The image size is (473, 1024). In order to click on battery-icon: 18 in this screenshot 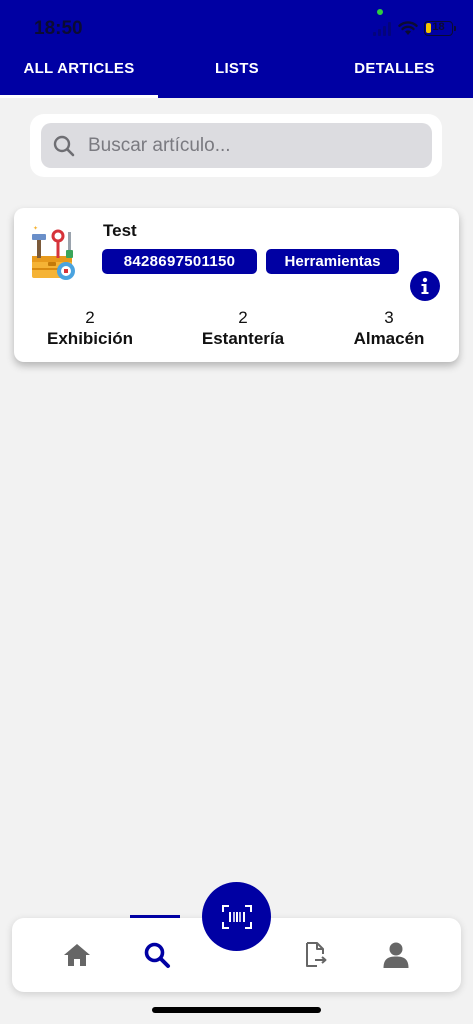, I will do `click(438, 28)`.